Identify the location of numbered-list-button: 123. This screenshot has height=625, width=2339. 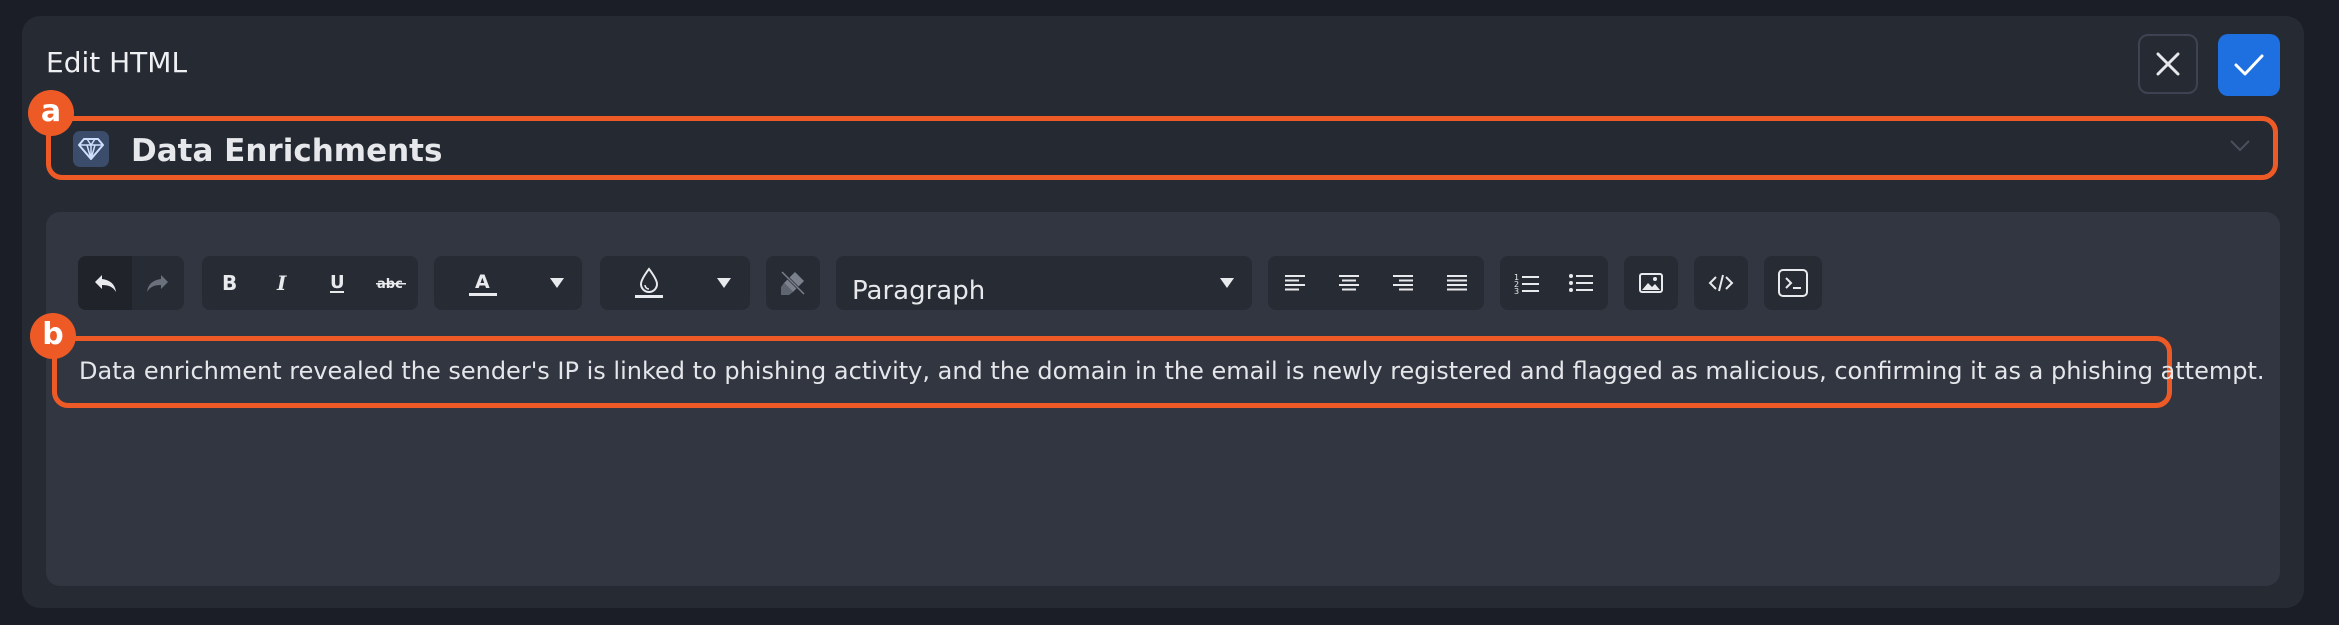
(1527, 283).